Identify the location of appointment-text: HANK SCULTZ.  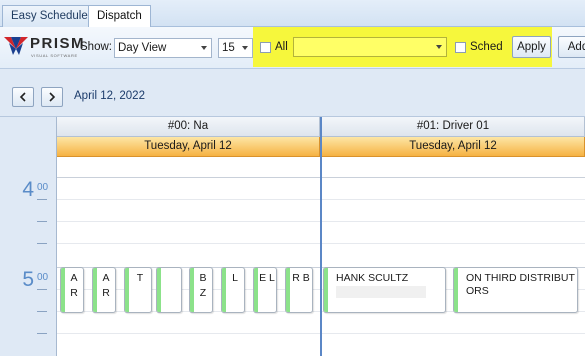
(372, 278).